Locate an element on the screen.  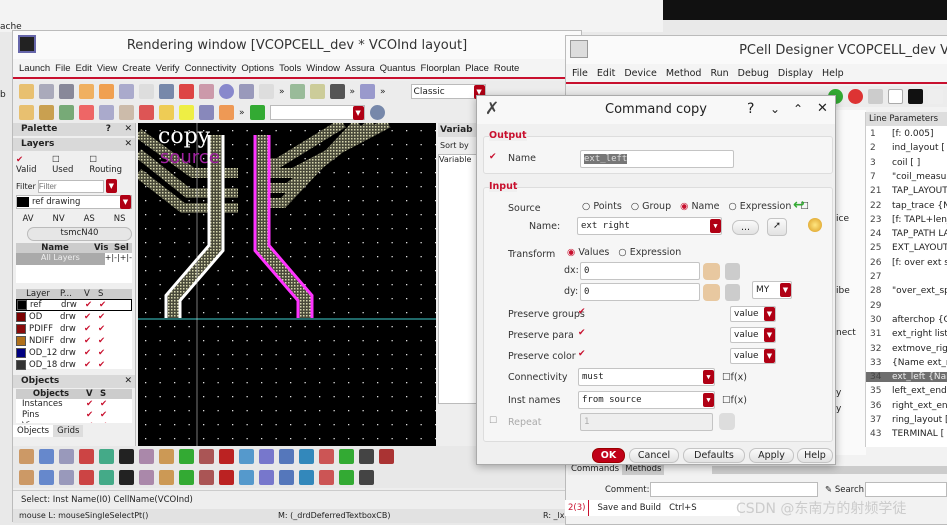
marker-icon is located at coordinates (146, 112).